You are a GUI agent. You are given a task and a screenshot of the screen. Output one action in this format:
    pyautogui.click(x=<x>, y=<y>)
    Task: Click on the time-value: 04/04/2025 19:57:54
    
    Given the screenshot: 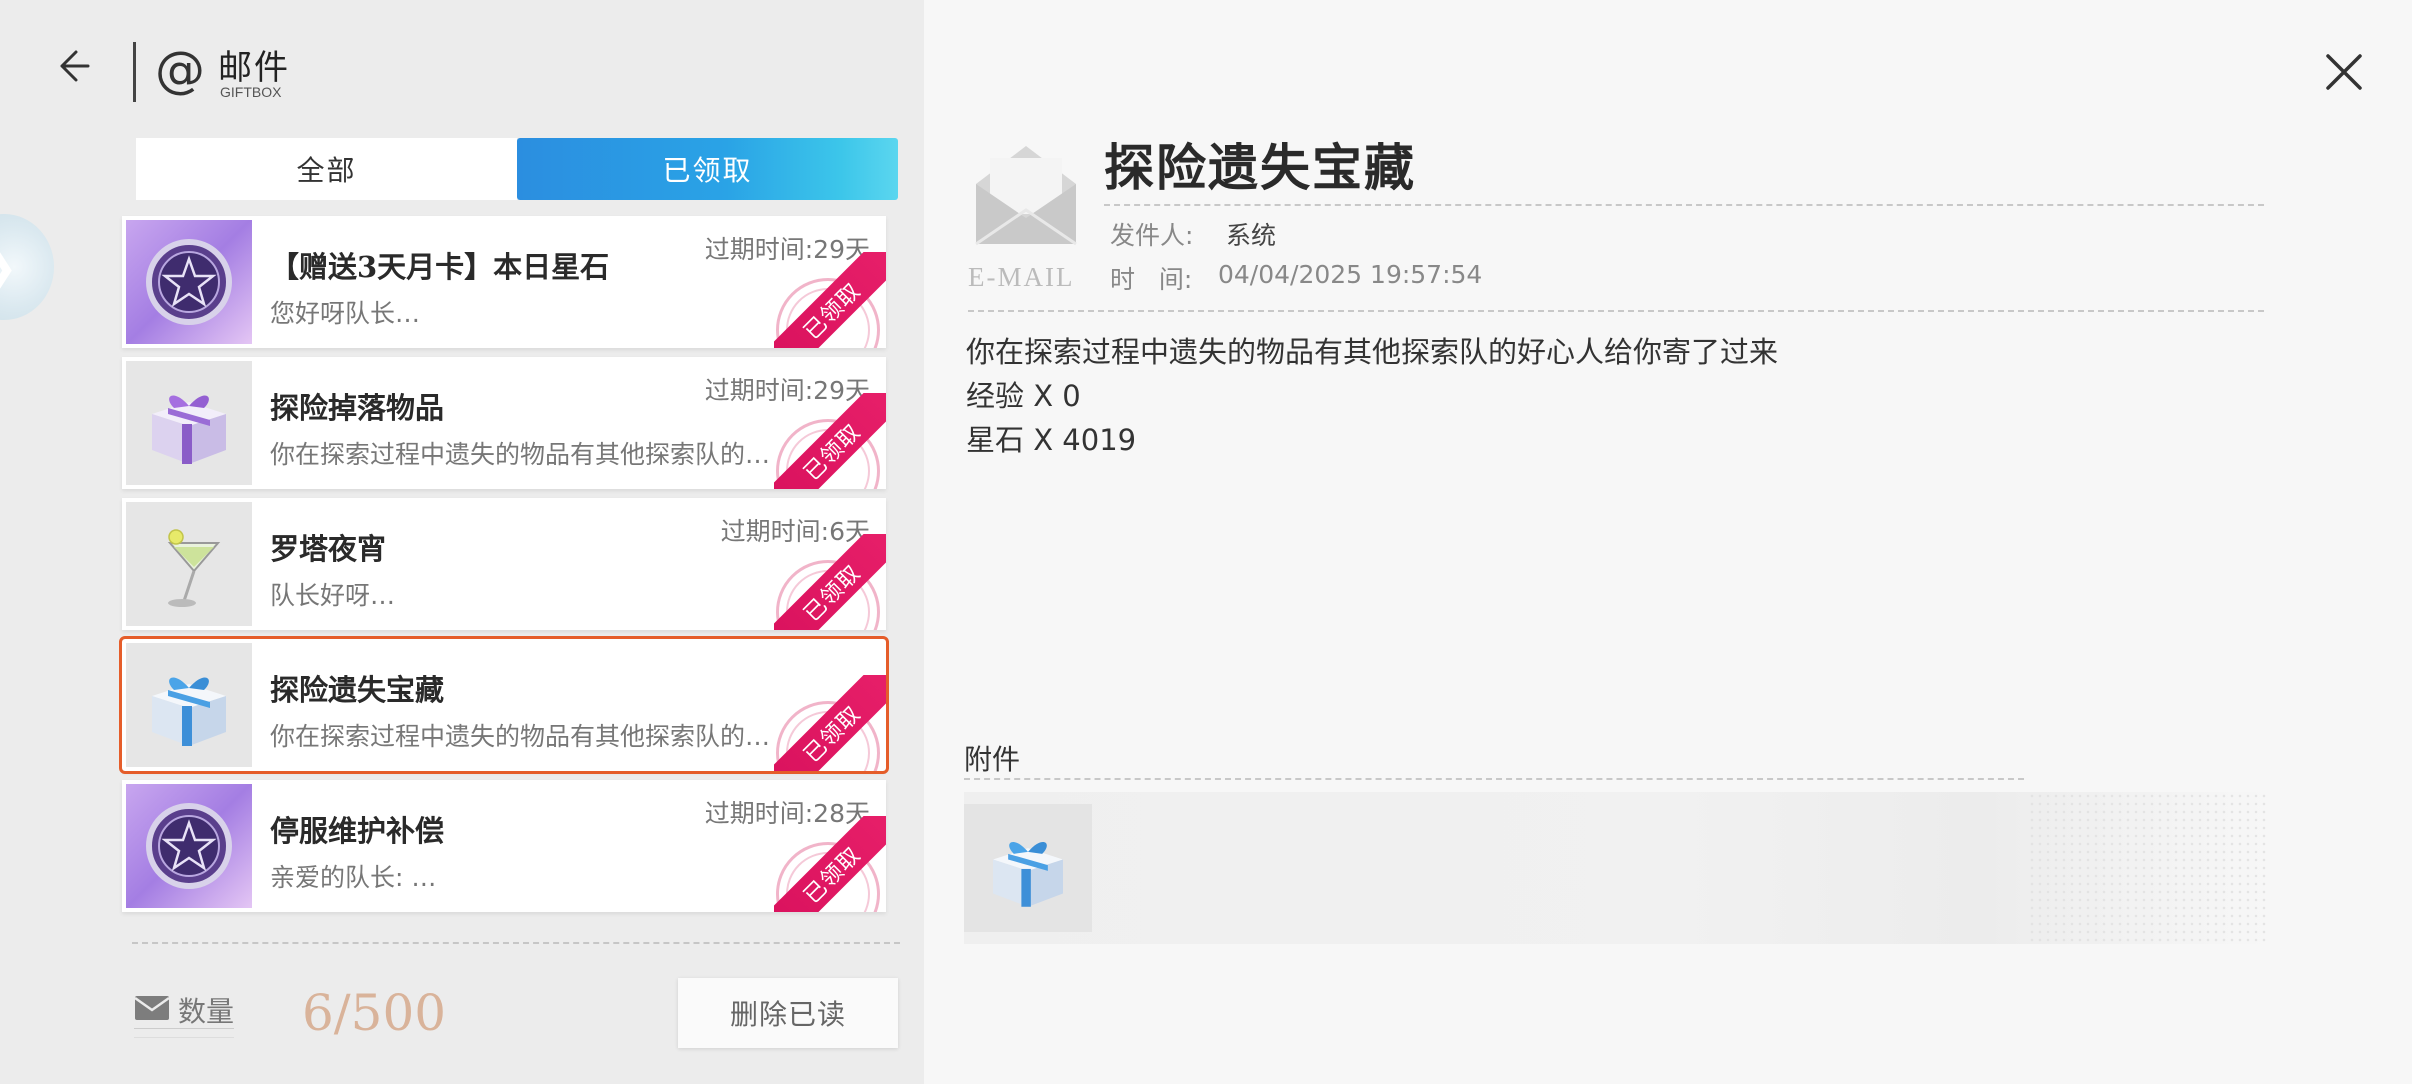 What is the action you would take?
    pyautogui.click(x=1350, y=274)
    